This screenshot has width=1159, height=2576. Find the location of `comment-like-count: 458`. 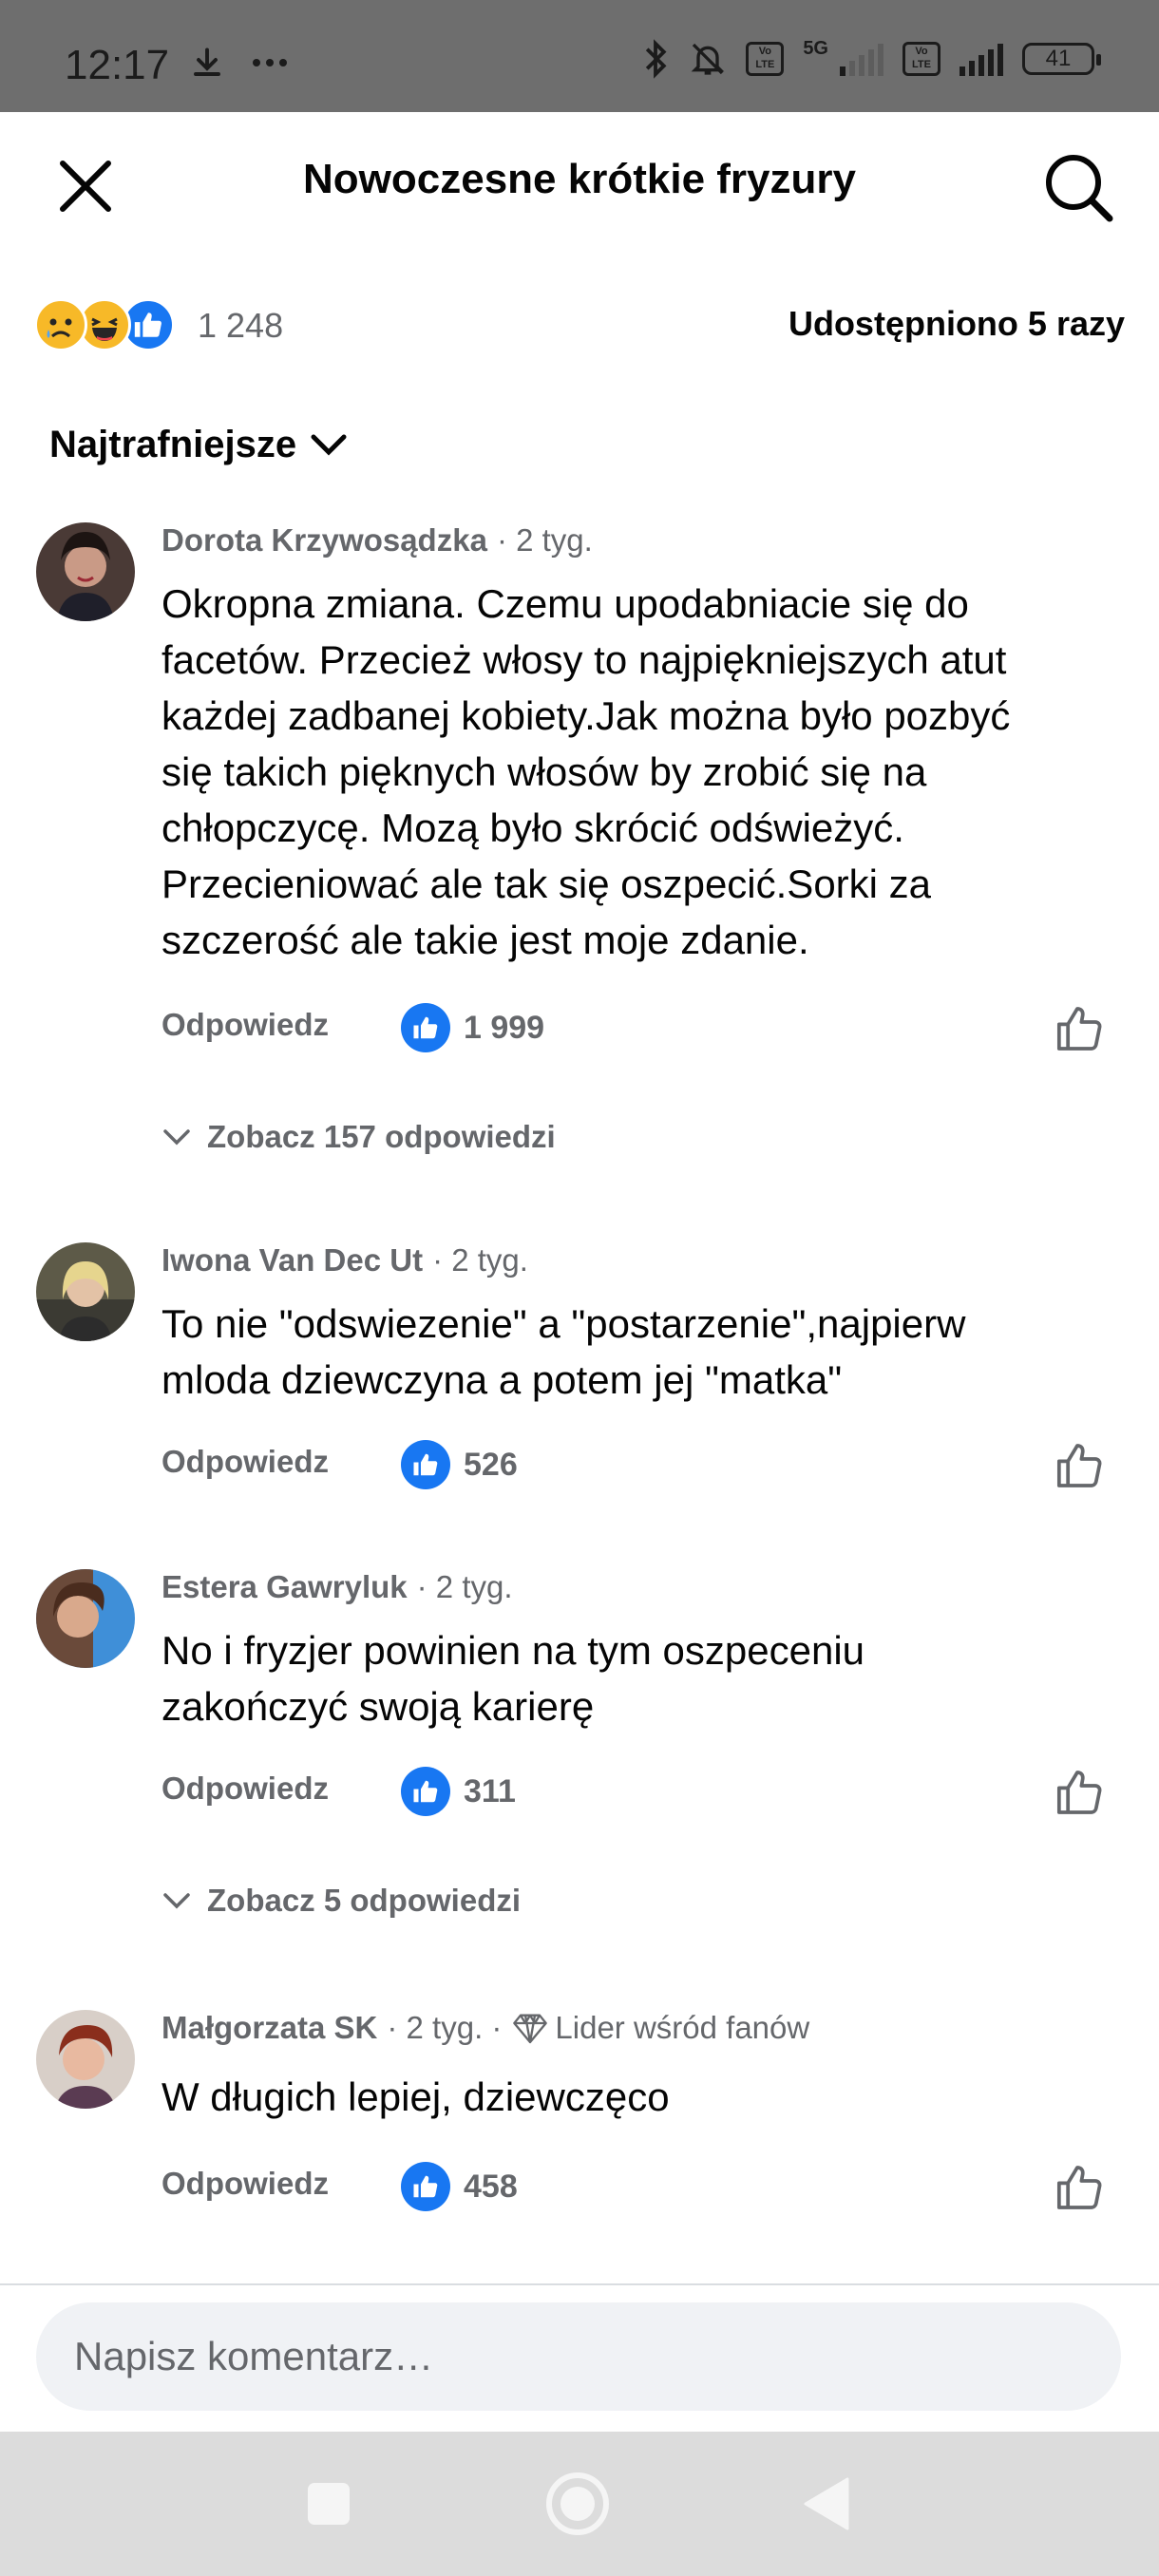

comment-like-count: 458 is located at coordinates (459, 2186).